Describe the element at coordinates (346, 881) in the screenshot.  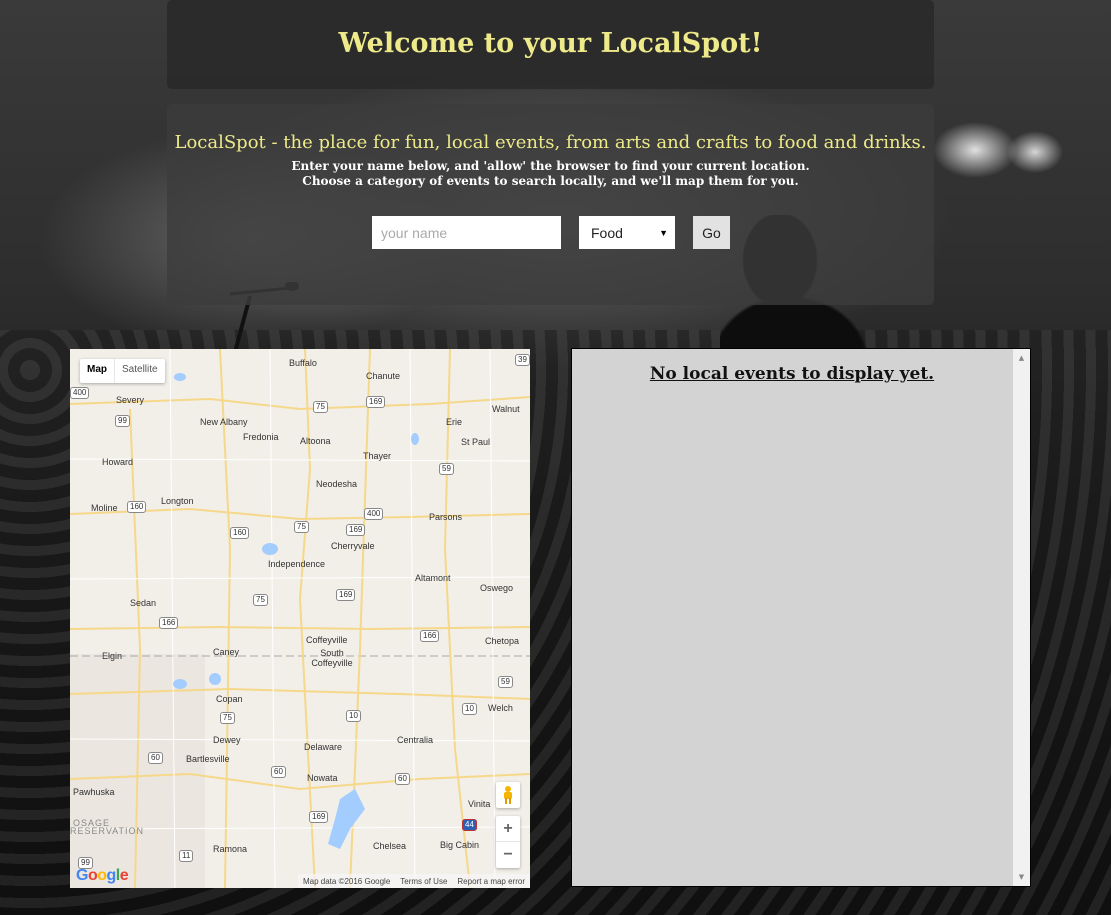
I see `map-attribution: Map data ©2016 Google` at that location.